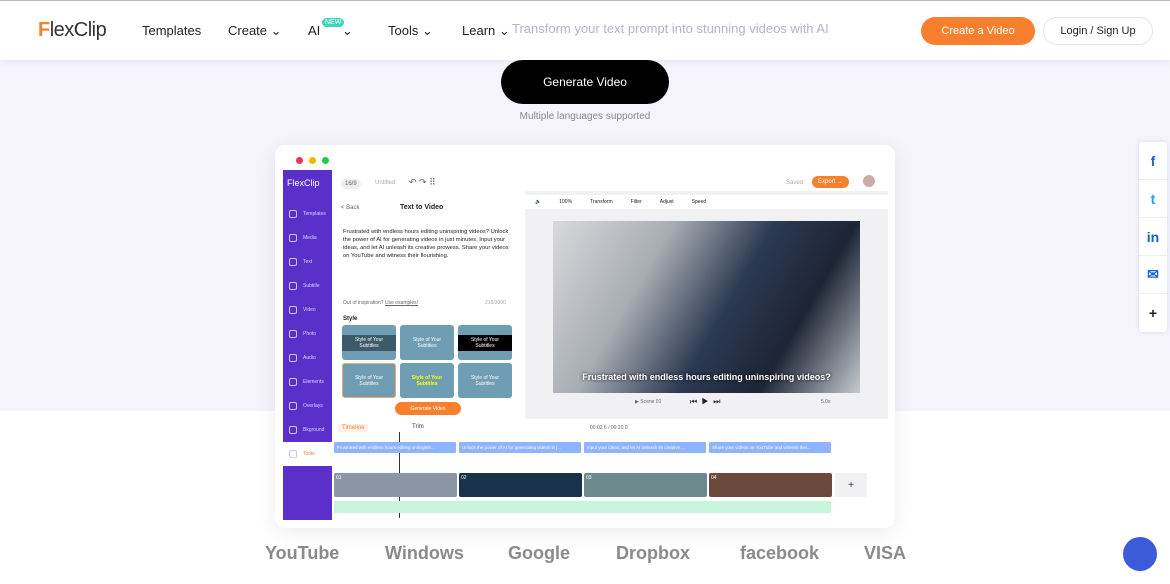  Describe the element at coordinates (385, 183) in the screenshot. I see `project-name: Untitled` at that location.